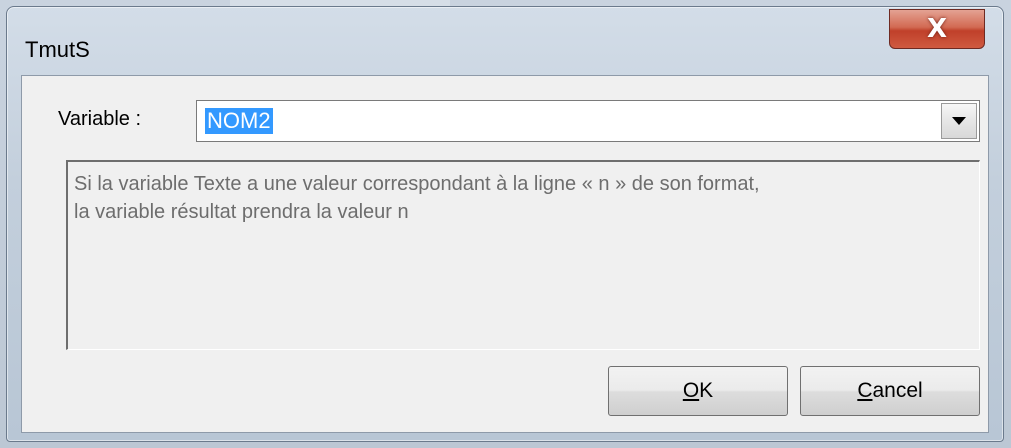 This screenshot has width=1011, height=448. I want to click on chevron-down-icon, so click(959, 121).